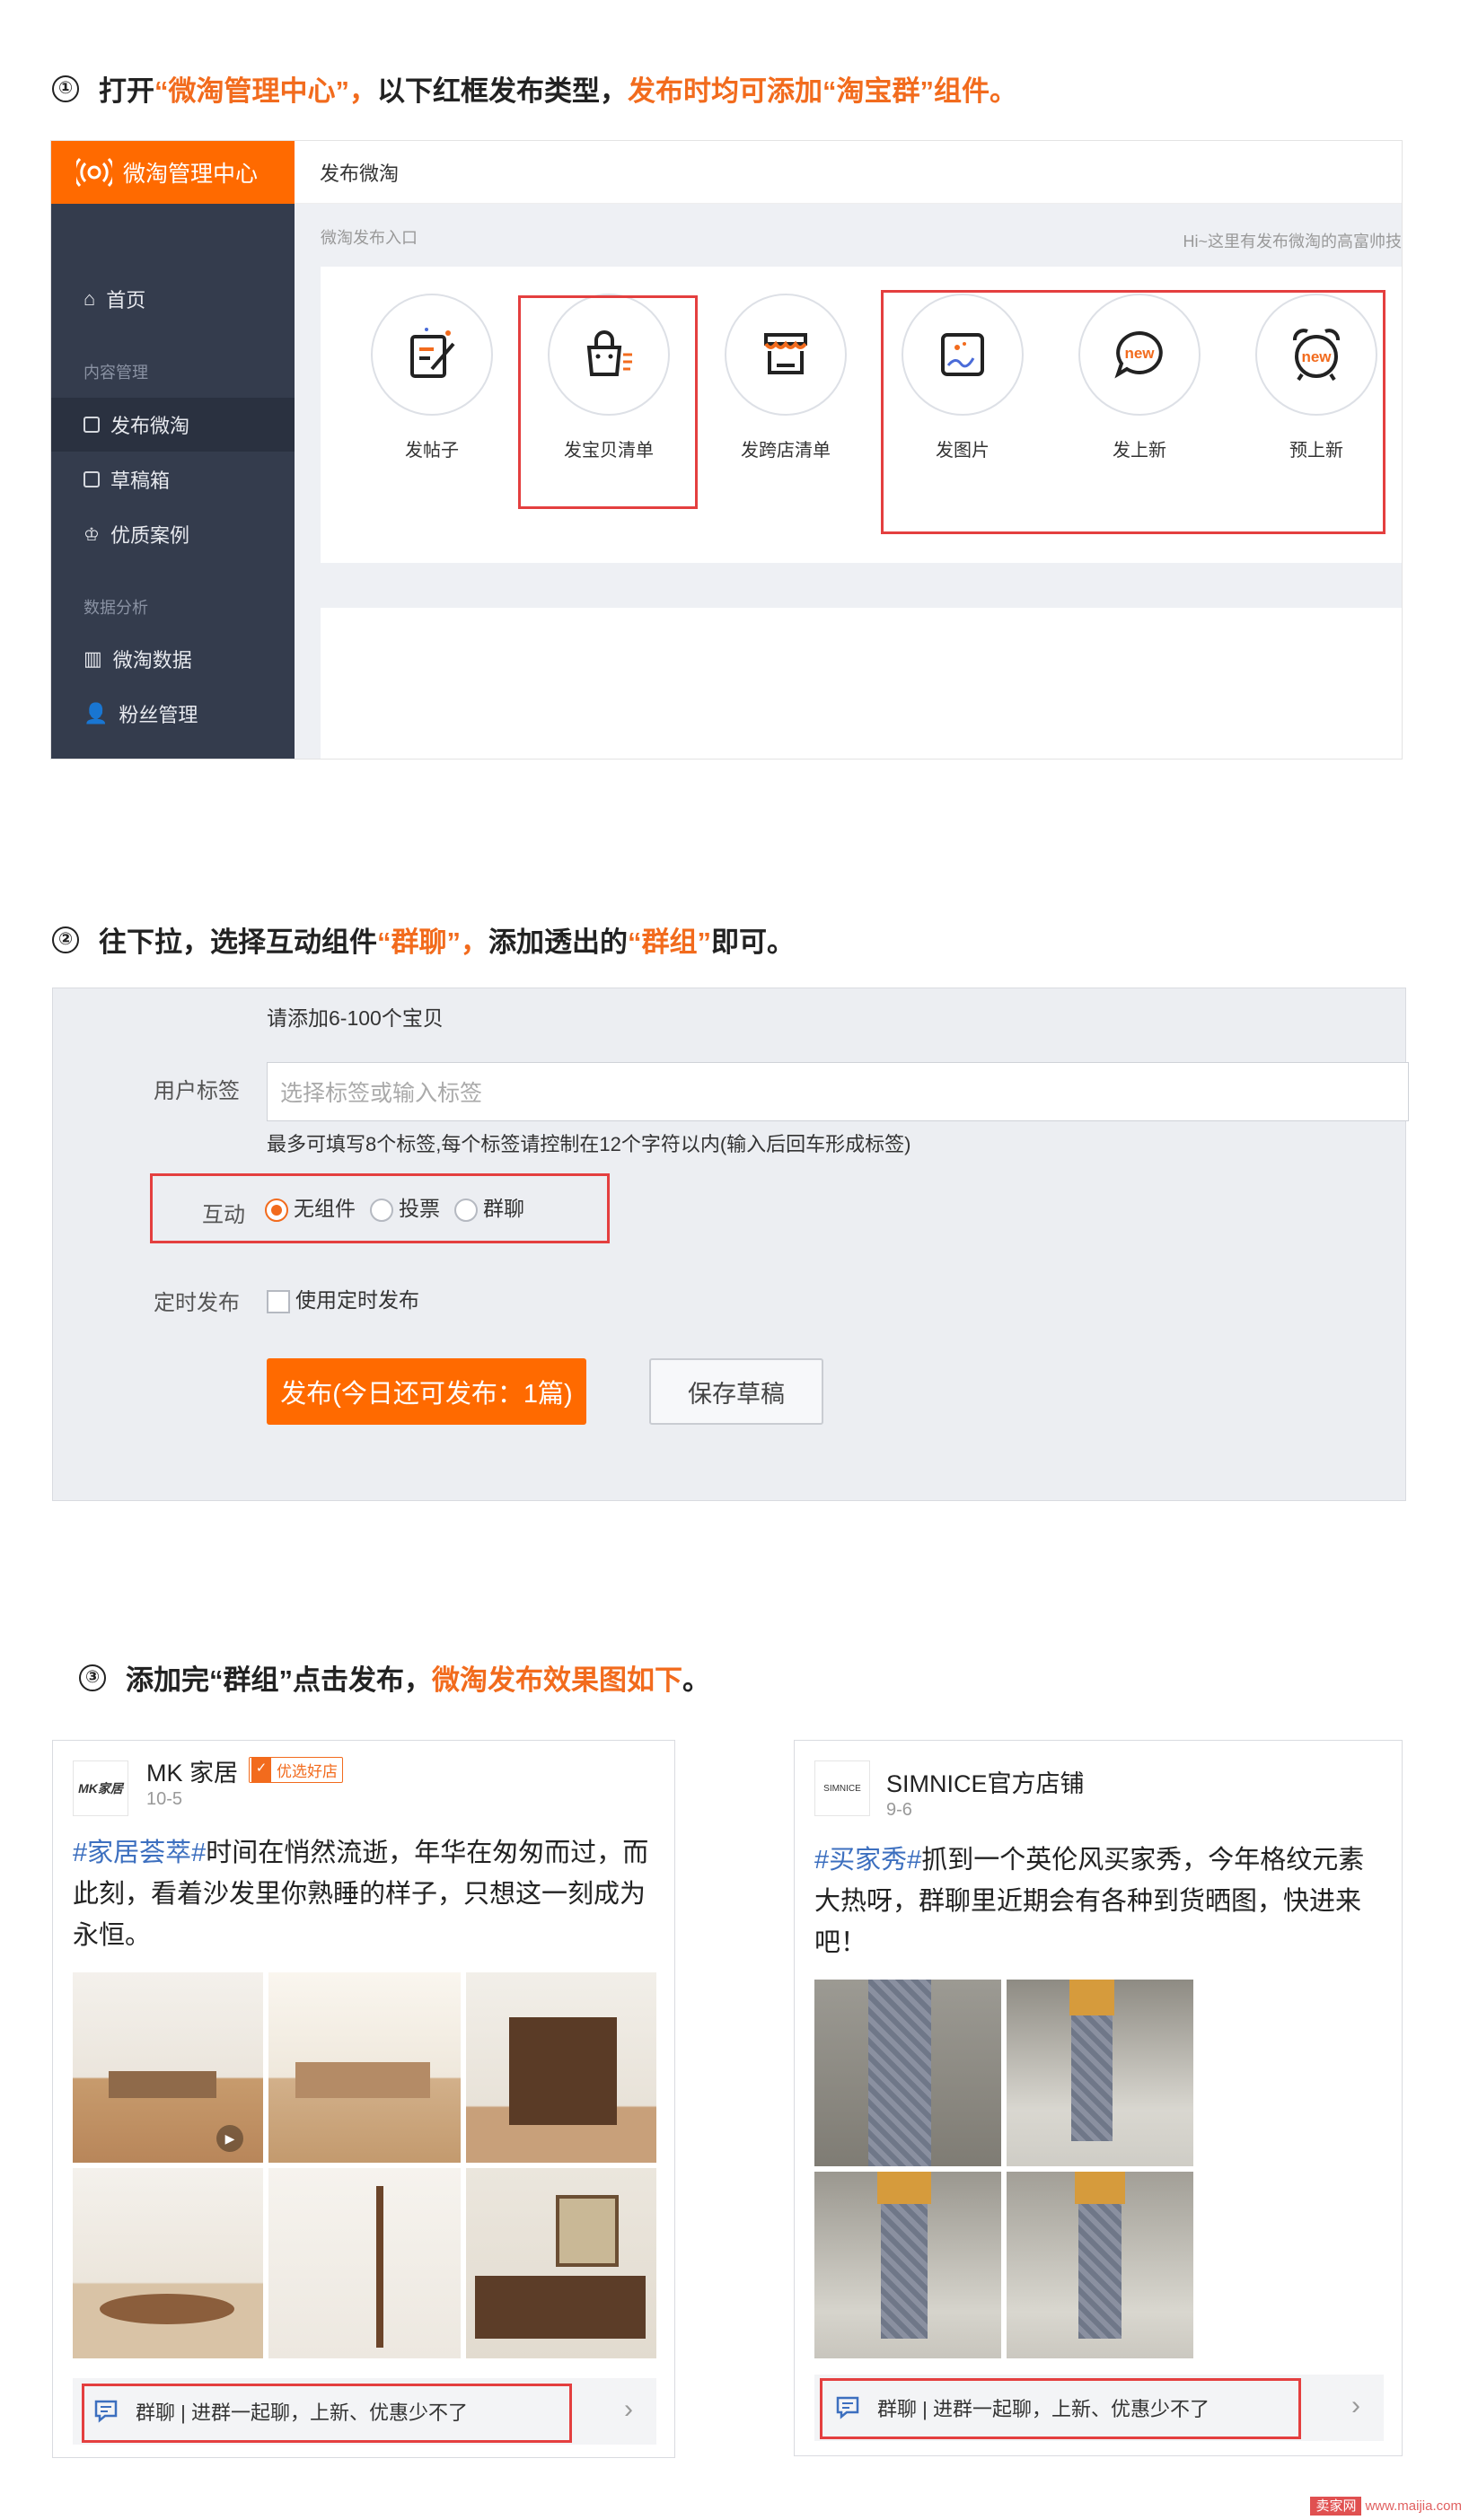  Describe the element at coordinates (165, 1799) in the screenshot. I see `post-date: 10-5` at that location.